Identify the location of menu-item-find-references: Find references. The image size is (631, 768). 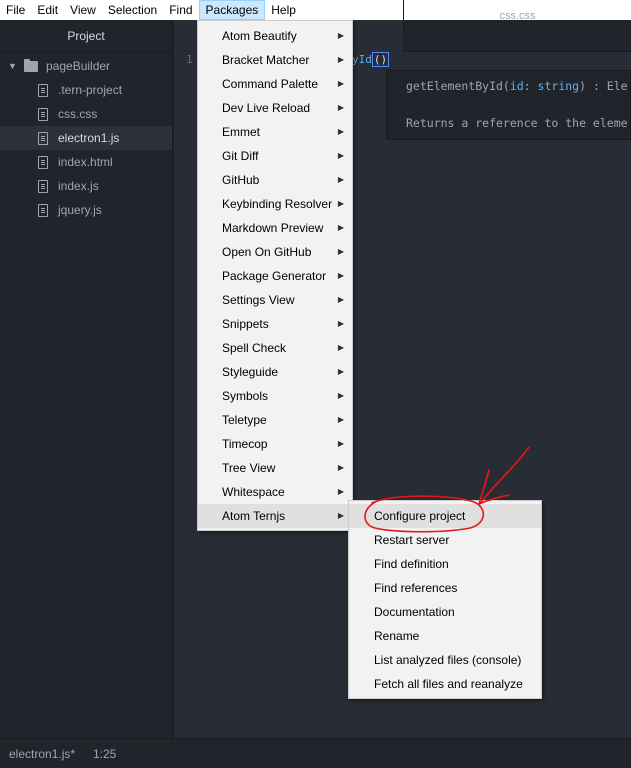
(445, 588).